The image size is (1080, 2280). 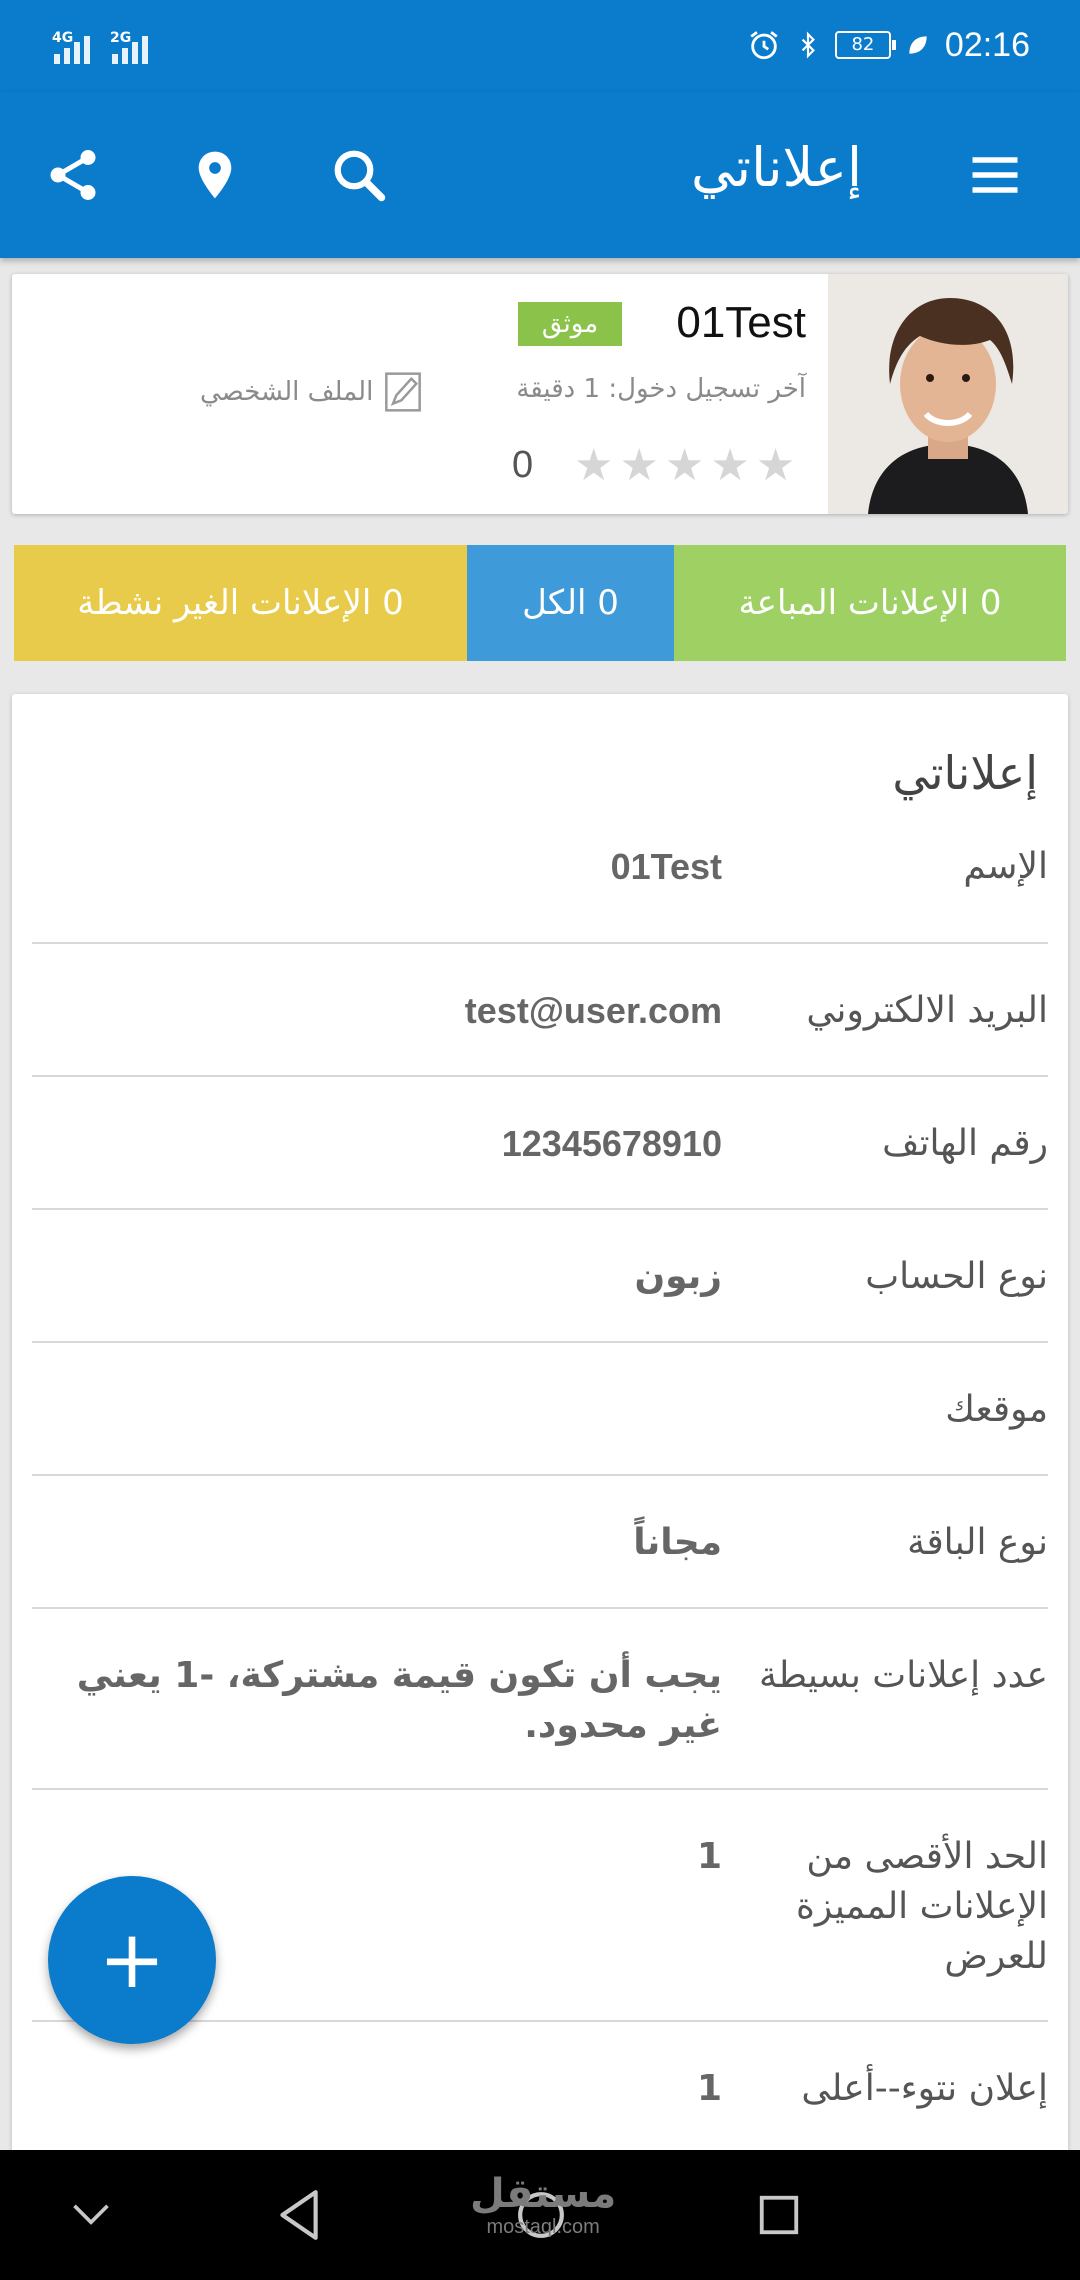 What do you see at coordinates (121, 38) in the screenshot?
I see `network-type-label: 2G` at bounding box center [121, 38].